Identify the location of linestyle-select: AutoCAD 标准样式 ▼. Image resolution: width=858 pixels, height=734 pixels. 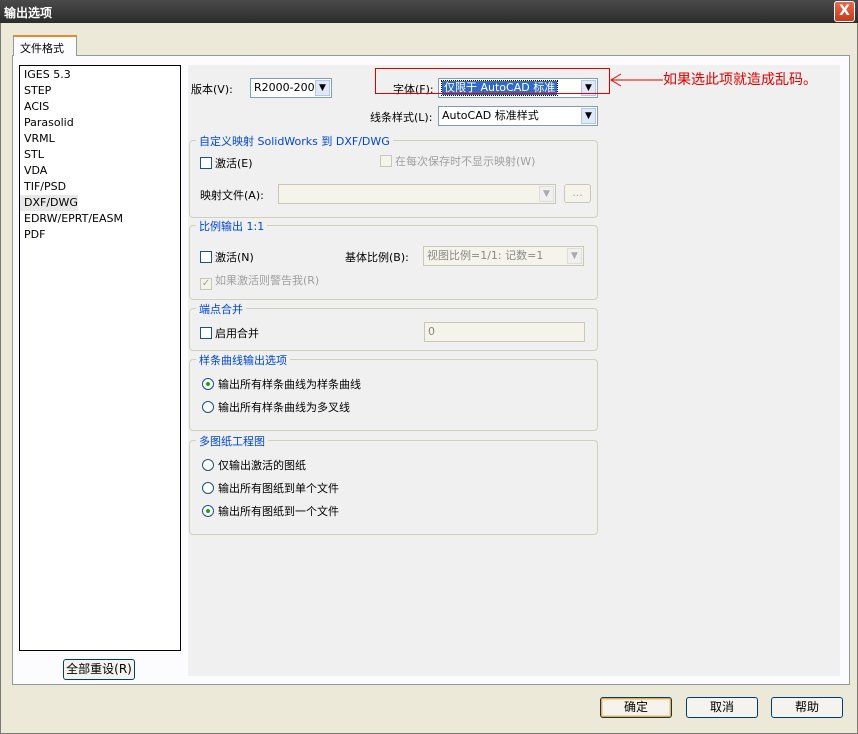
(518, 116).